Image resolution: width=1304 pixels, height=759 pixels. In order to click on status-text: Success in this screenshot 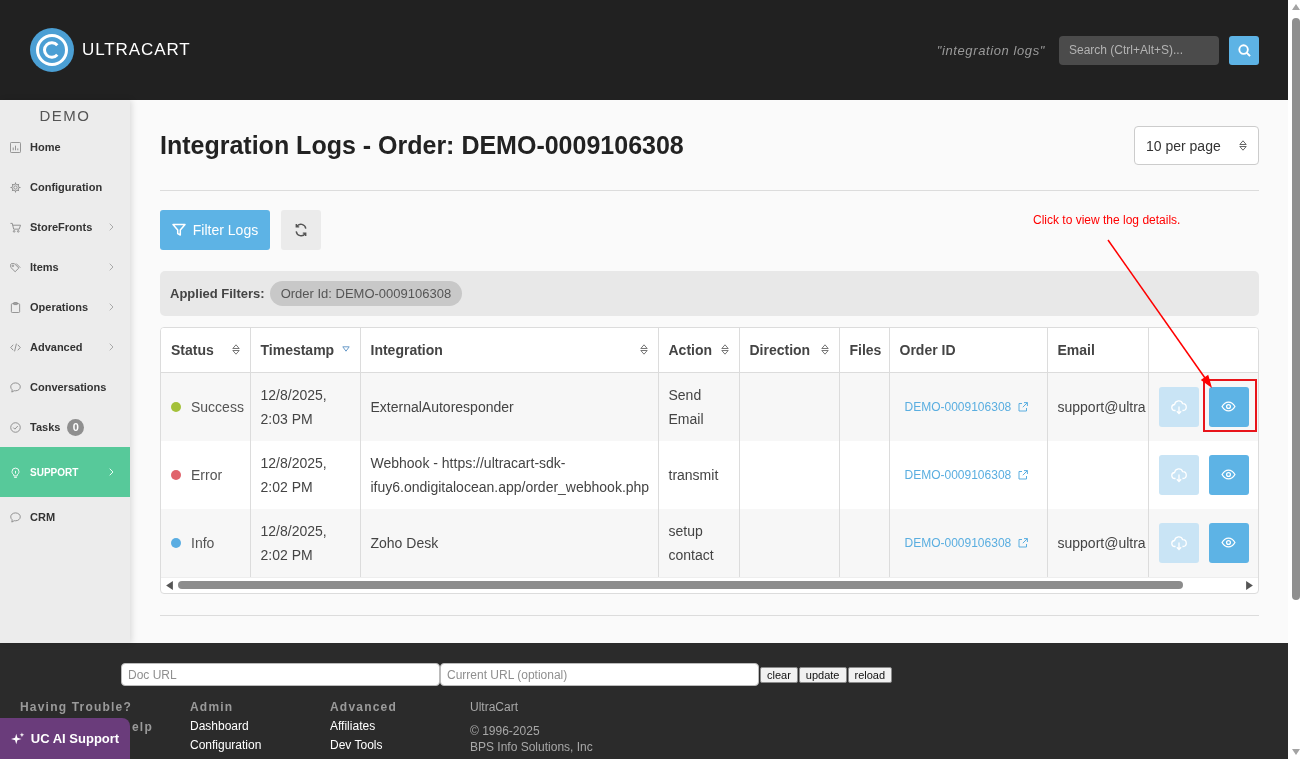, I will do `click(217, 407)`.